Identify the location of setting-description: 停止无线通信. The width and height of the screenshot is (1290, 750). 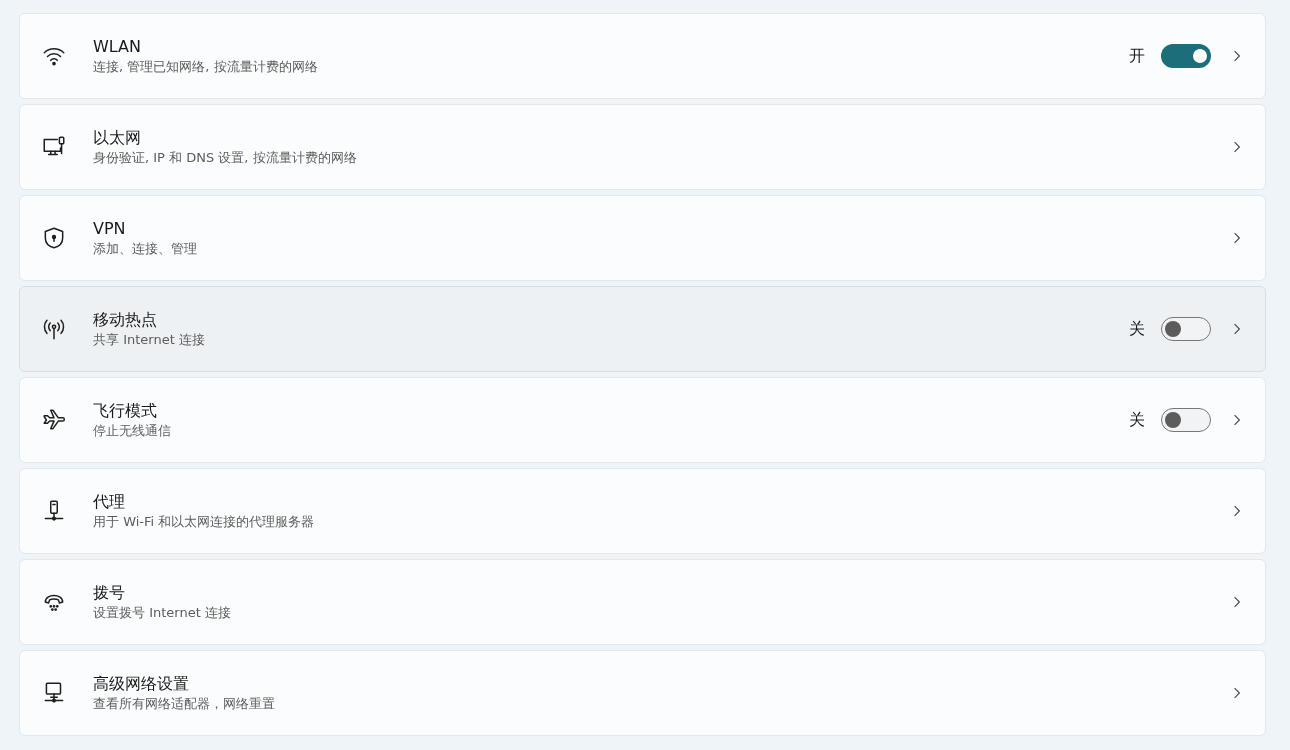
(132, 431).